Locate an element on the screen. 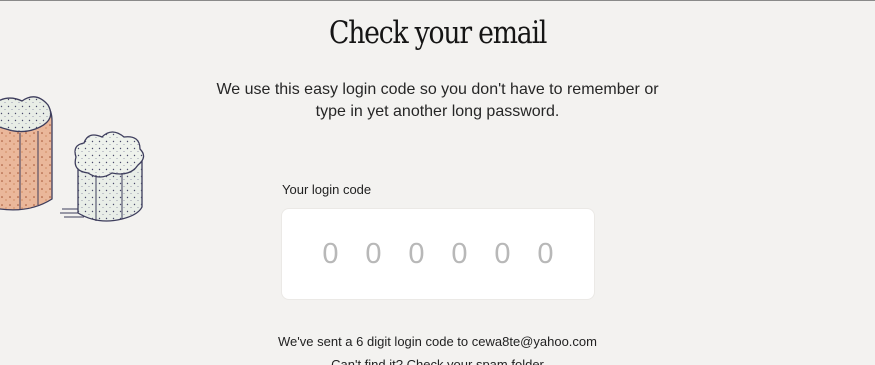 The height and width of the screenshot is (365, 875). code-digit-4: 0 is located at coordinates (460, 254).